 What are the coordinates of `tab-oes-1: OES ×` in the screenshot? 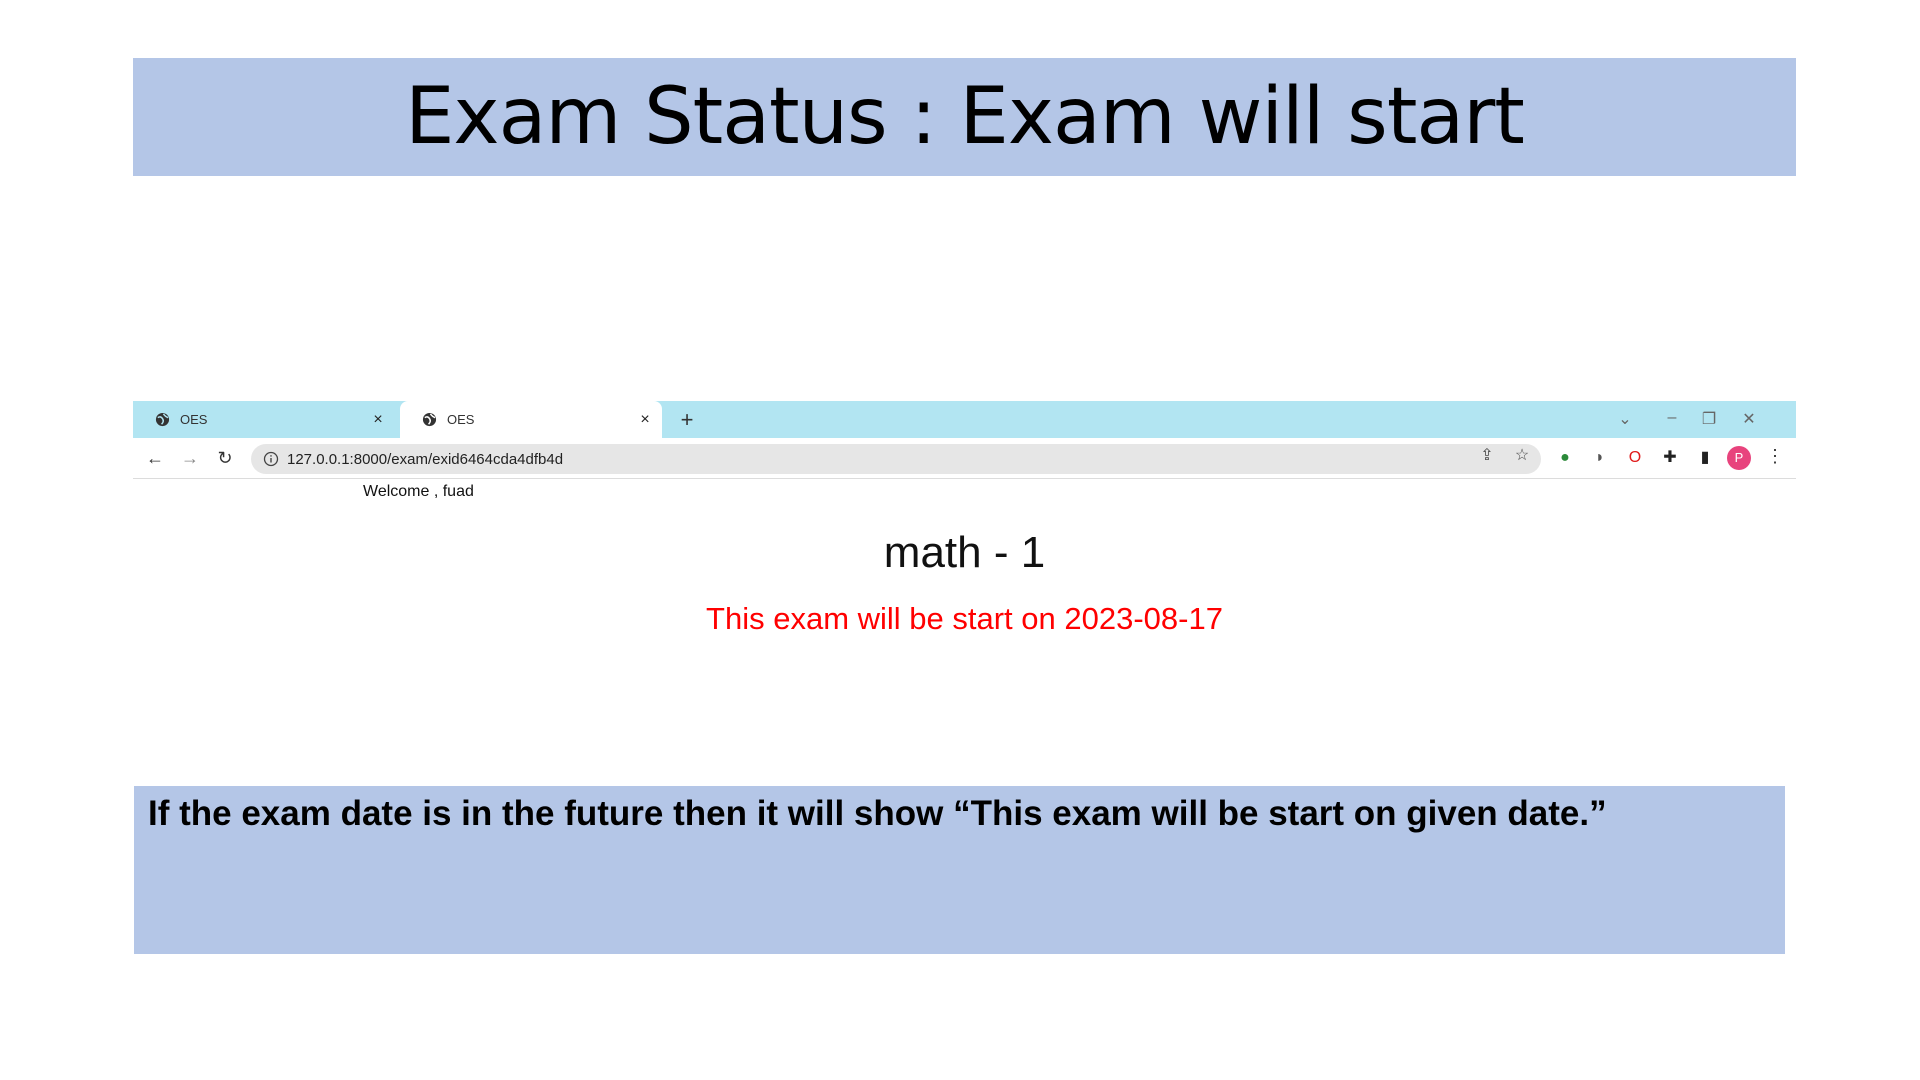 It's located at (264, 419).